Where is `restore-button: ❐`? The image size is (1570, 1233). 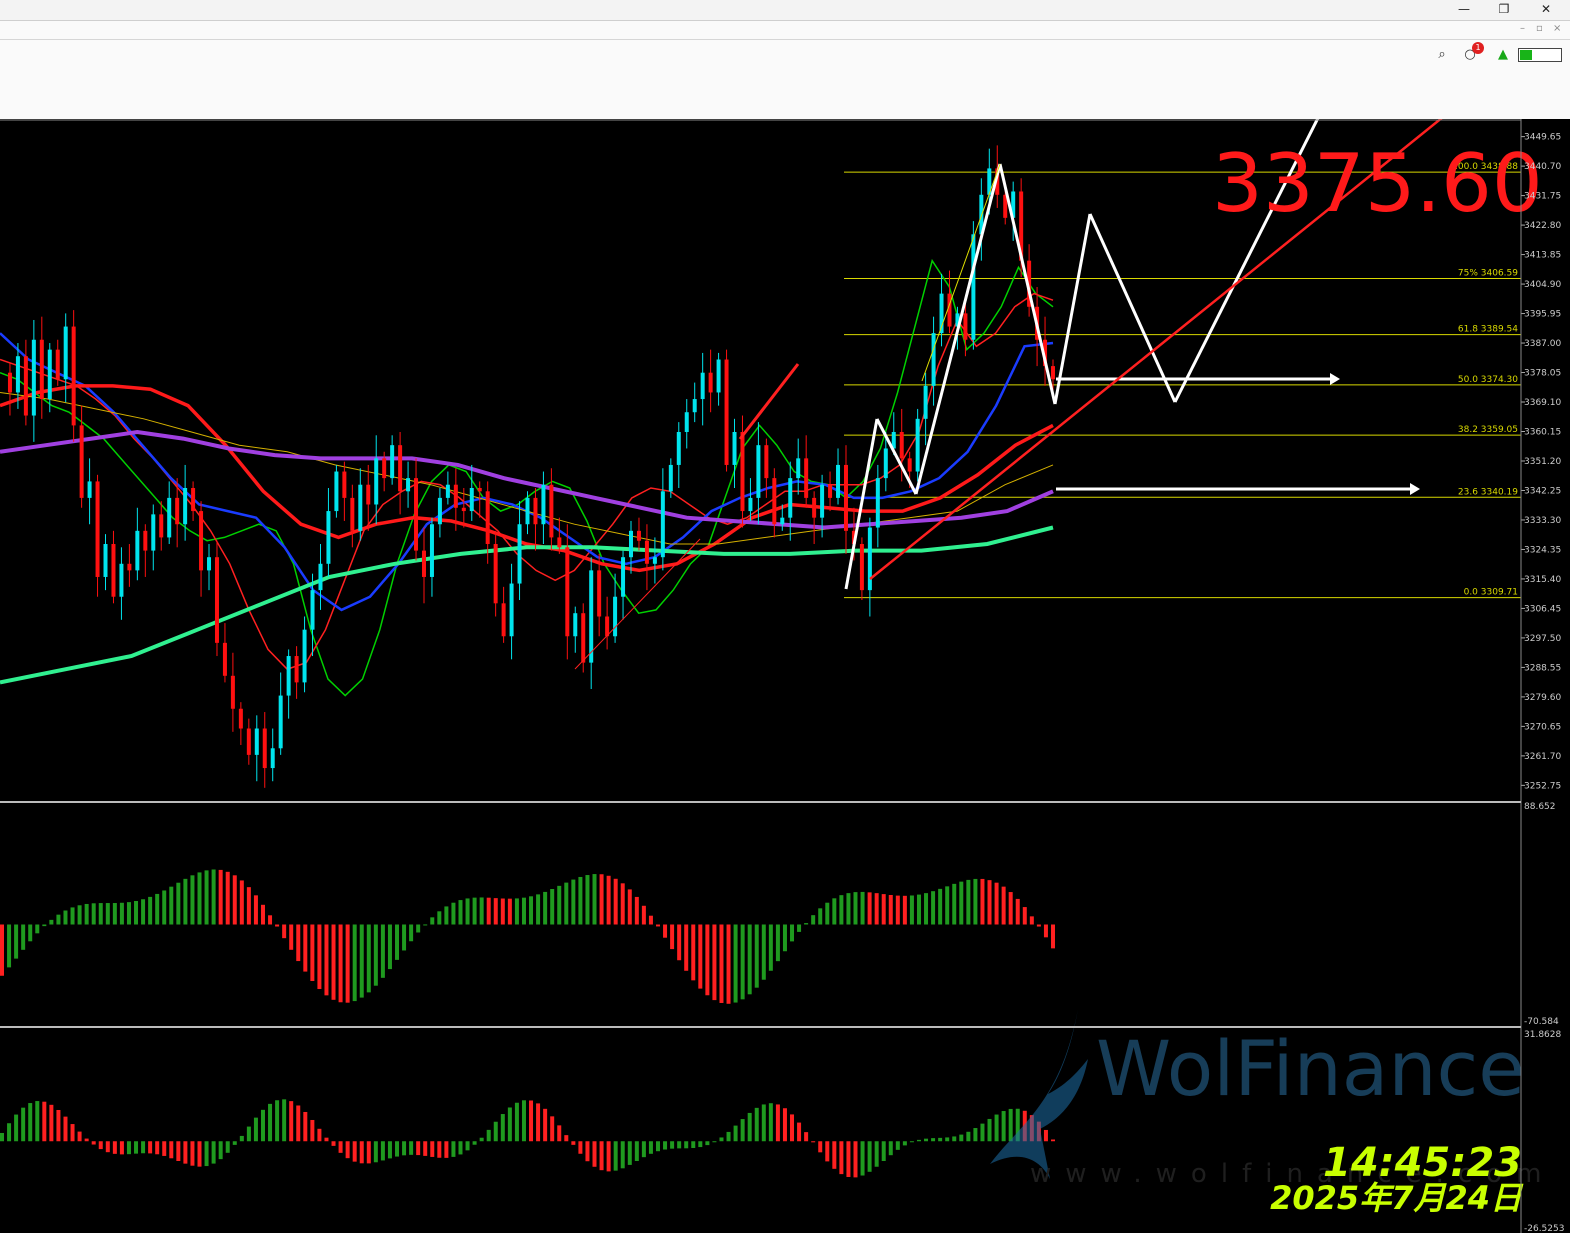 restore-button: ❐ is located at coordinates (1504, 10).